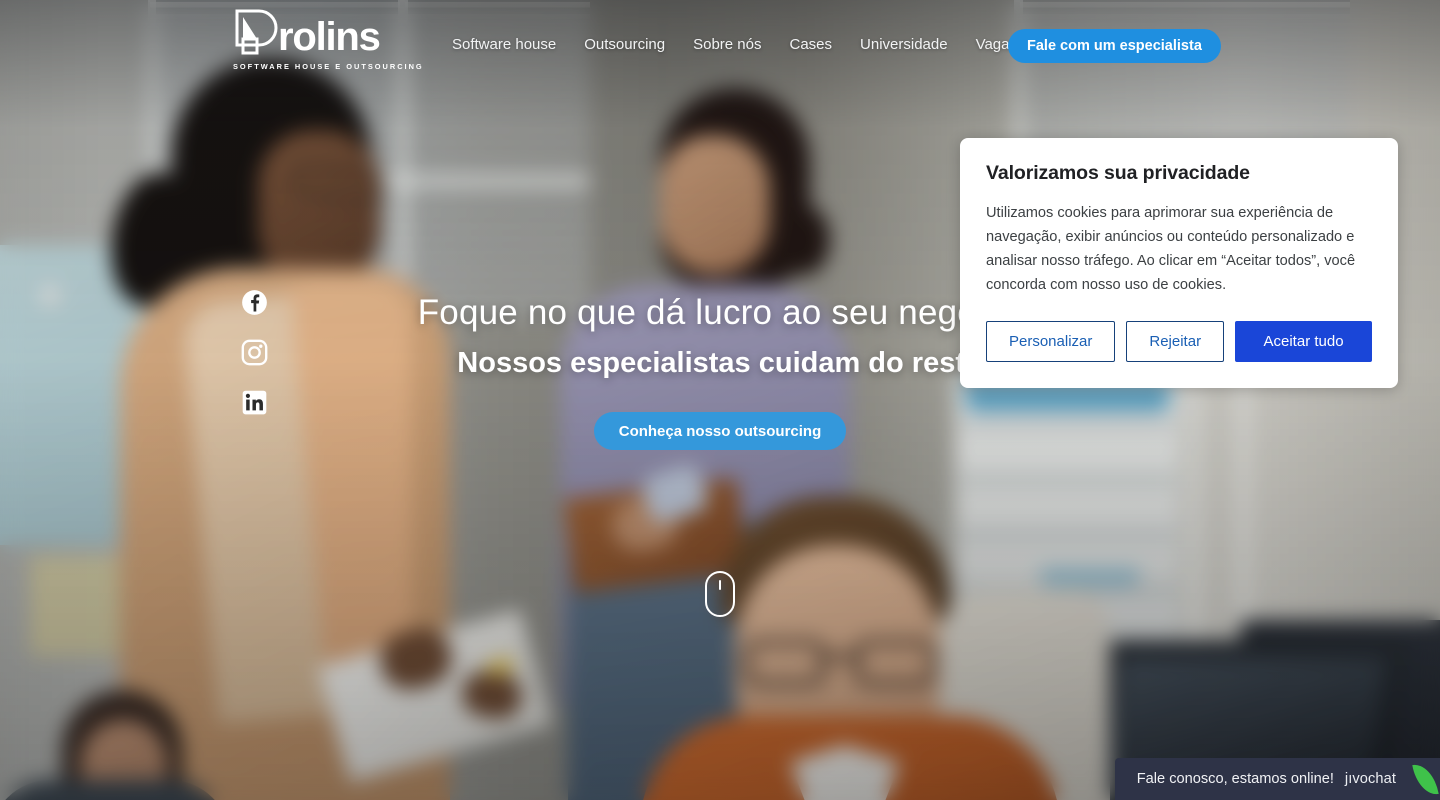  I want to click on jivochat-bar: Fale conosco, estamos online! jıvochat, so click(1262, 779).